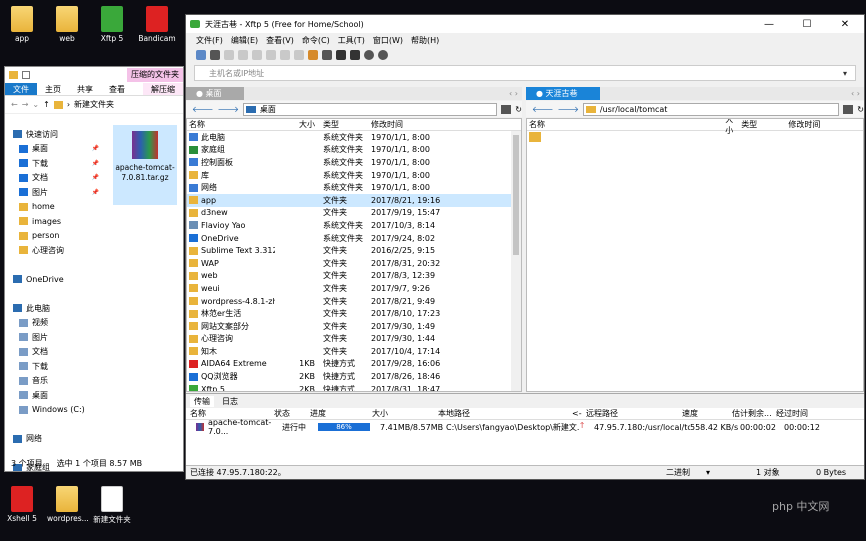 The width and height of the screenshot is (866, 541). What do you see at coordinates (388, 40) in the screenshot?
I see `menu-item: 窗口(W)` at bounding box center [388, 40].